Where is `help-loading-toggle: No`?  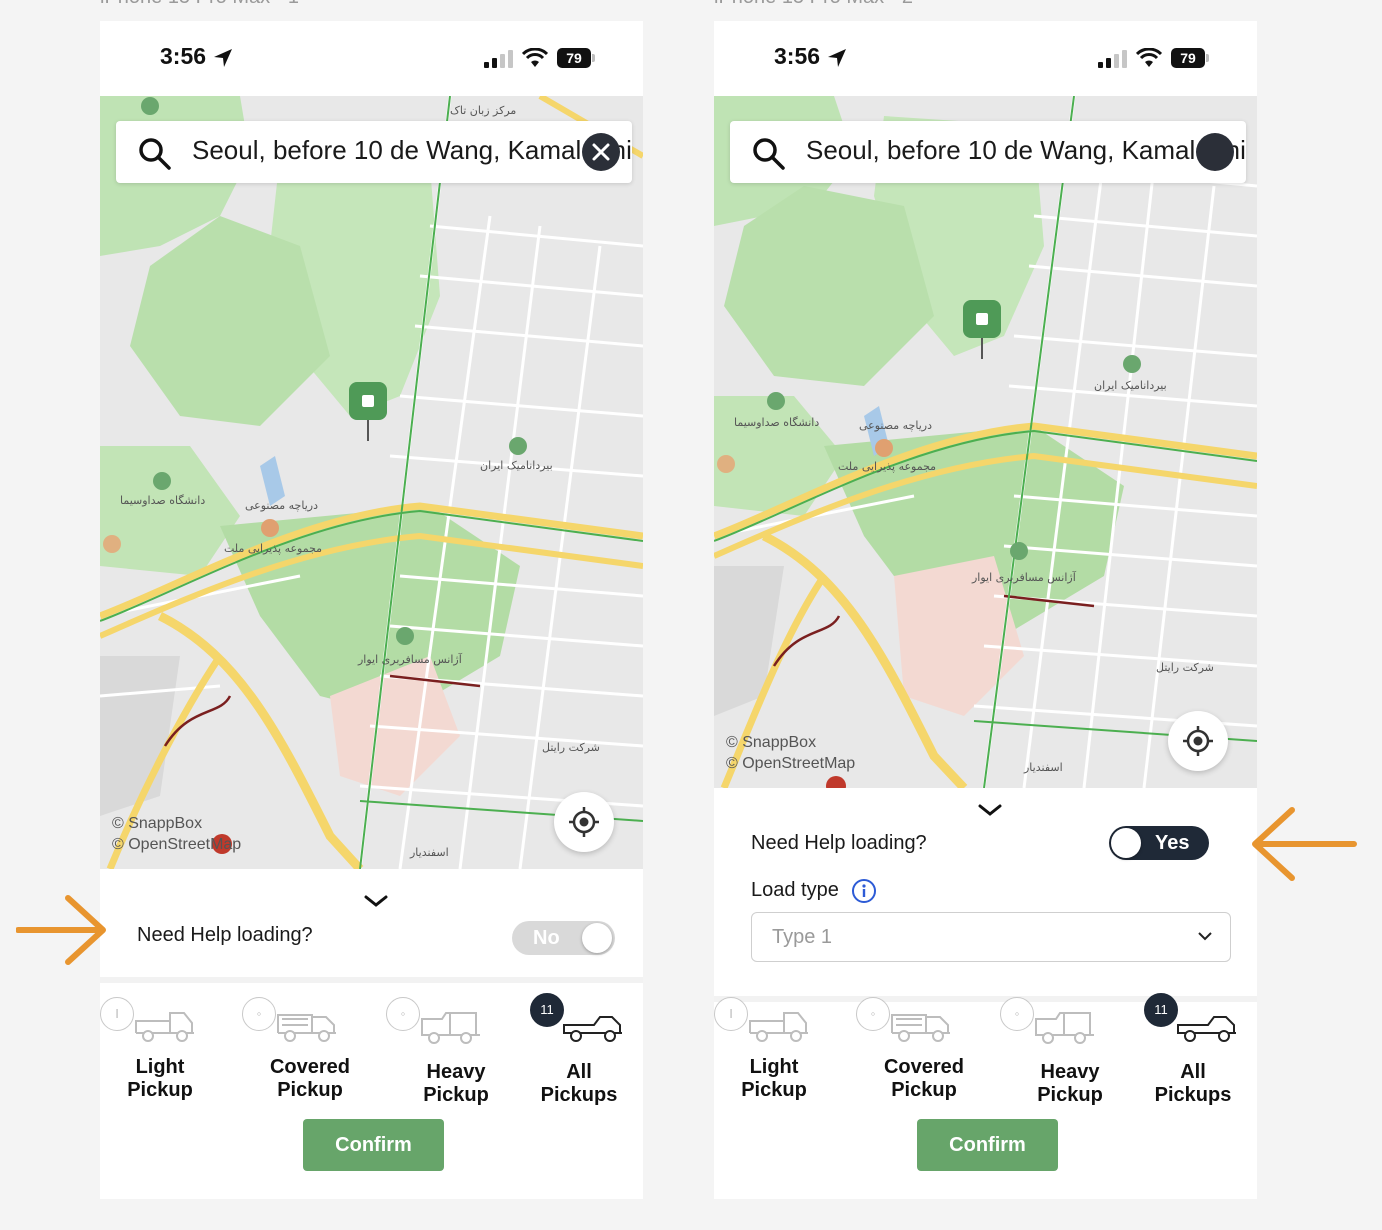
help-loading-toggle: No is located at coordinates (563, 938).